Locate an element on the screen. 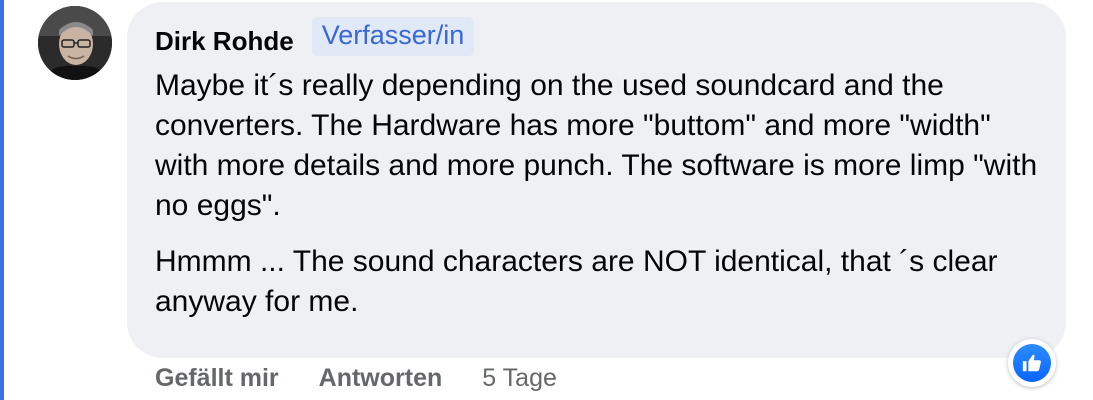  author-row: Dirk Rohde Verfasser/in is located at coordinates (315, 36).